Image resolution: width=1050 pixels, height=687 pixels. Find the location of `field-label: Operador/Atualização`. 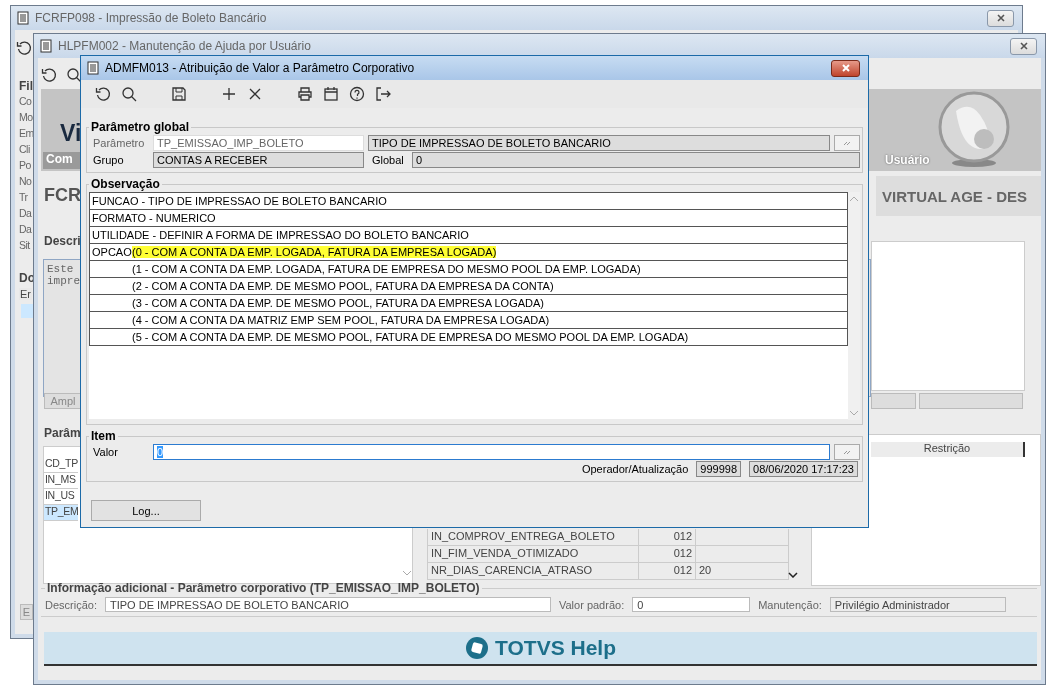

field-label: Operador/Atualização is located at coordinates (635, 469).